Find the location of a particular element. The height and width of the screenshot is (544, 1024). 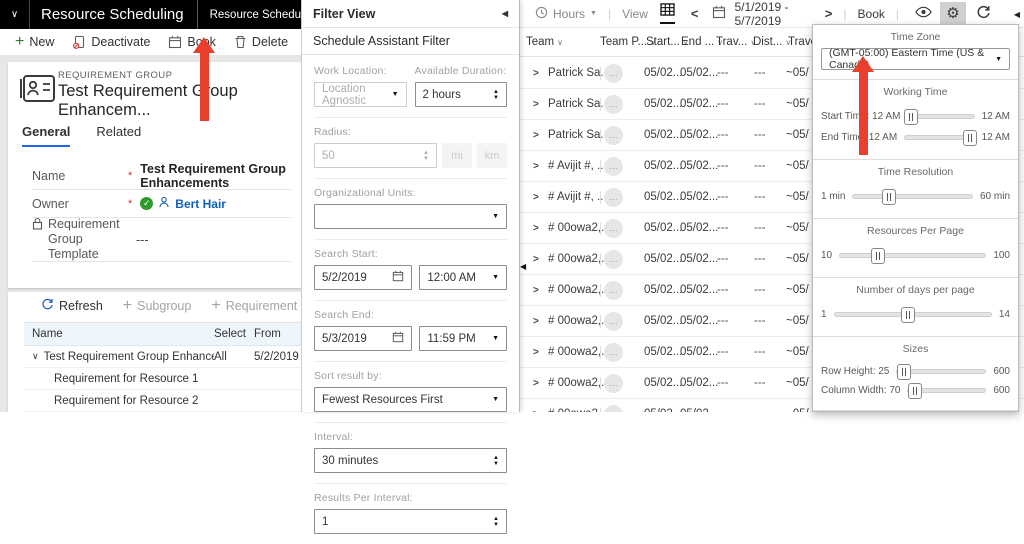

column-header-trav: Trav... ∨ is located at coordinates (736, 42).